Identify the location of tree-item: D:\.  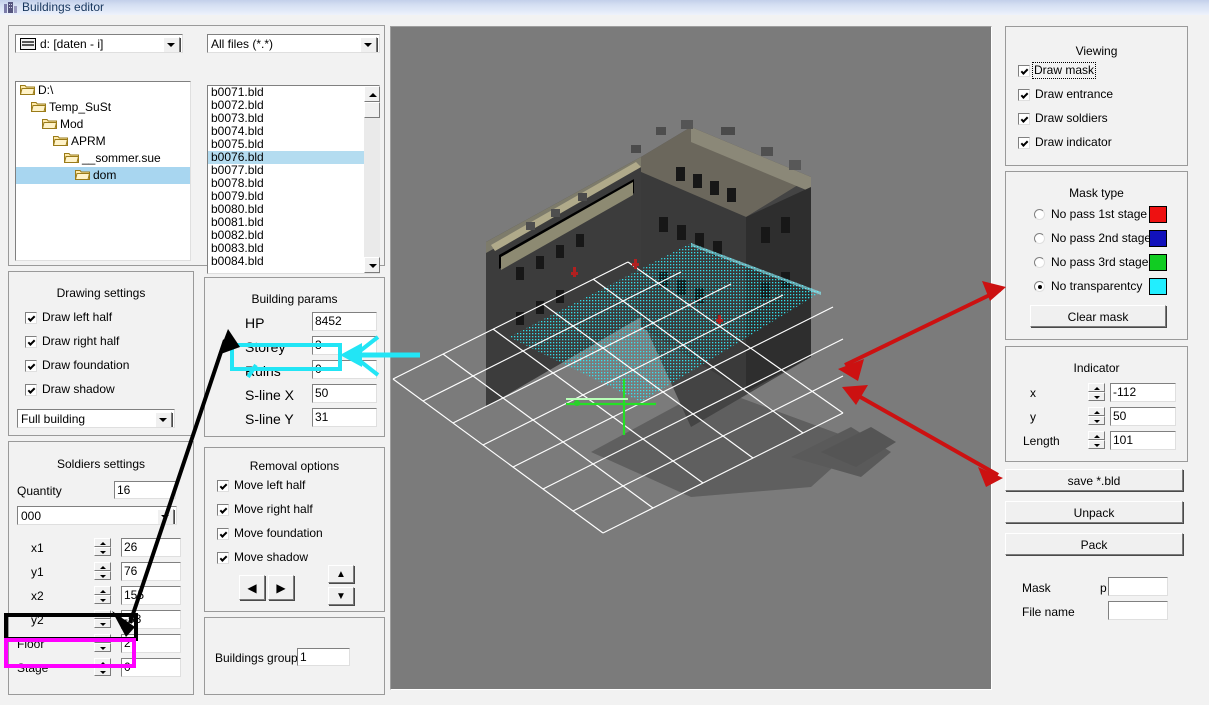
(103, 90).